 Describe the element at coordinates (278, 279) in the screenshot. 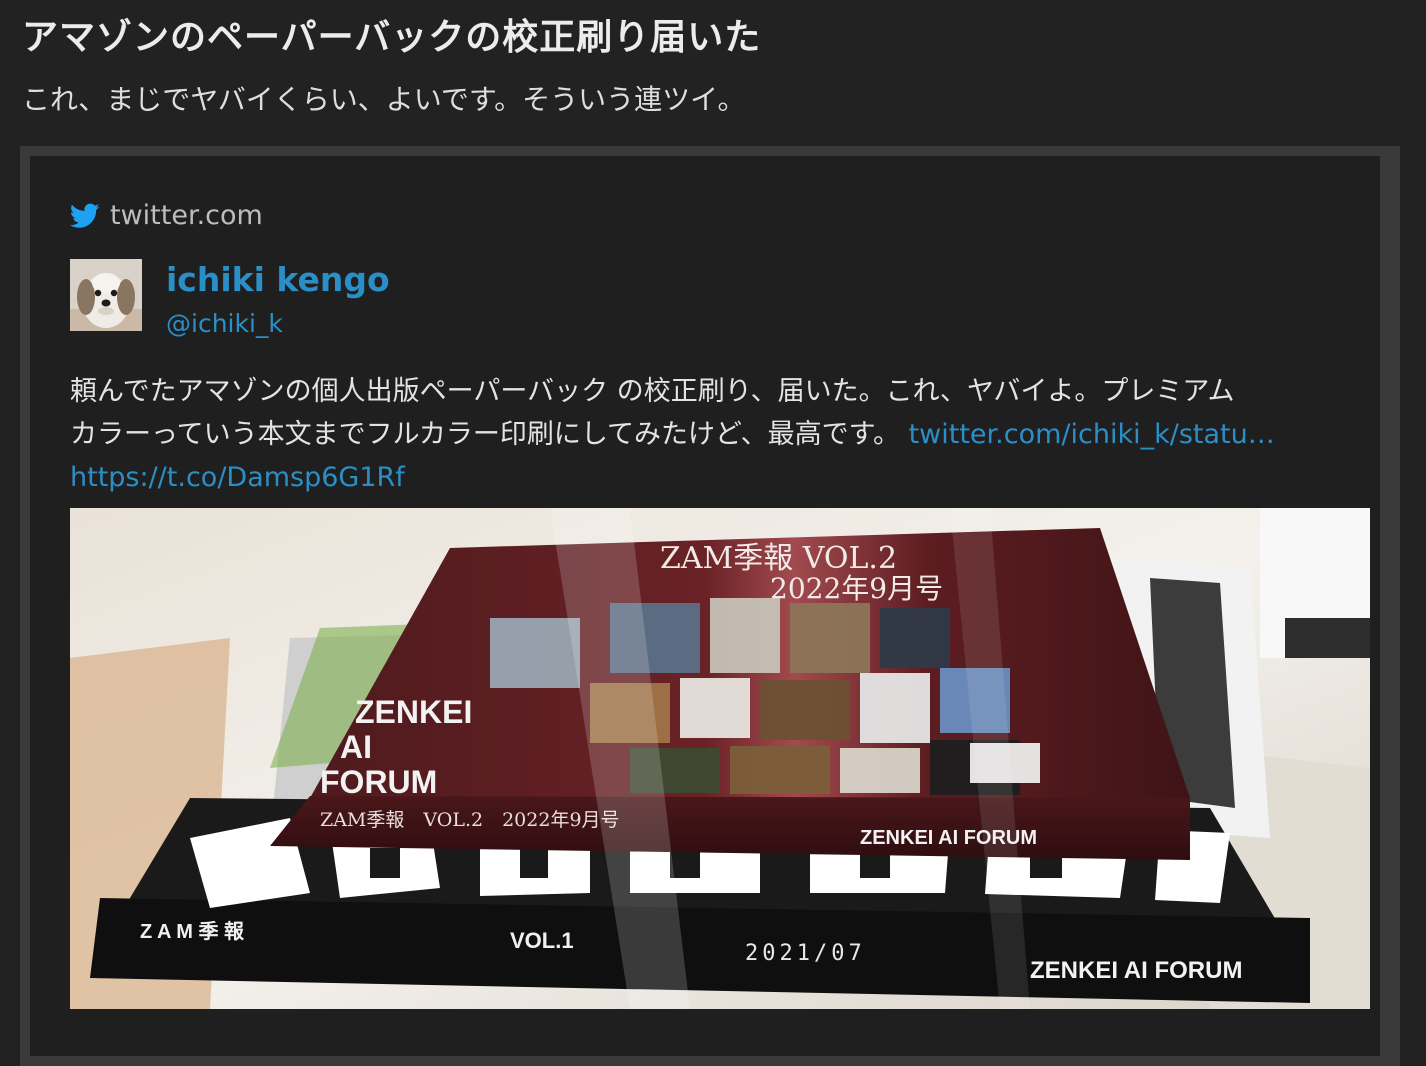

I see `author-name: ichiki kengo` at that location.